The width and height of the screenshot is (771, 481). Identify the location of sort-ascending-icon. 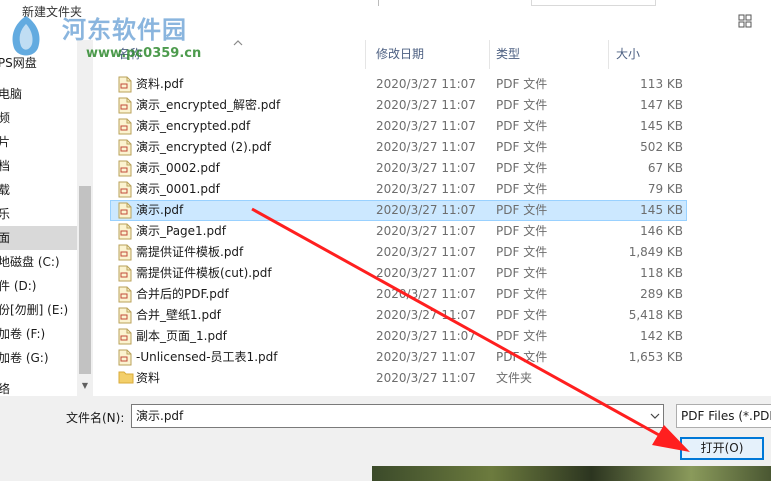
(238, 43).